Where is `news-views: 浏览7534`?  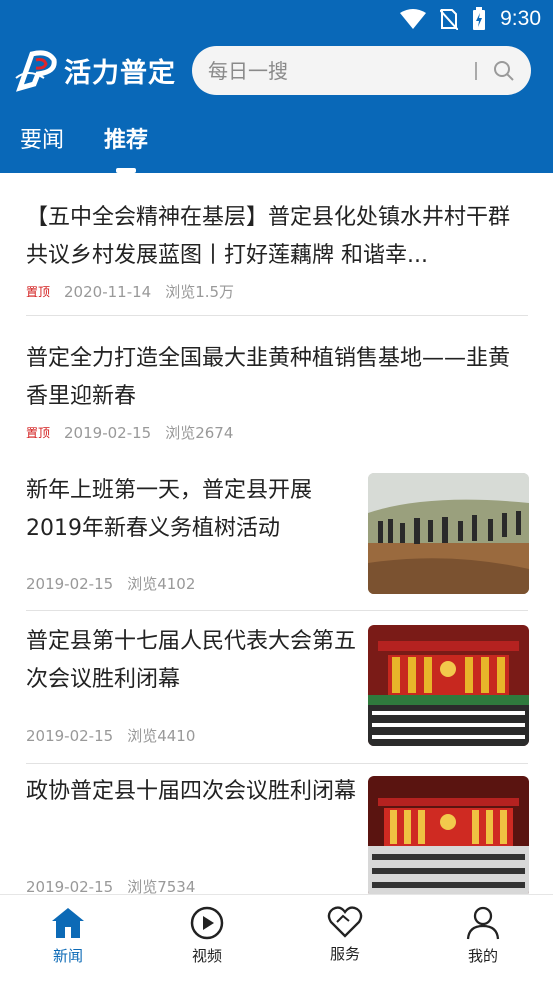
news-views: 浏览7534 is located at coordinates (161, 886).